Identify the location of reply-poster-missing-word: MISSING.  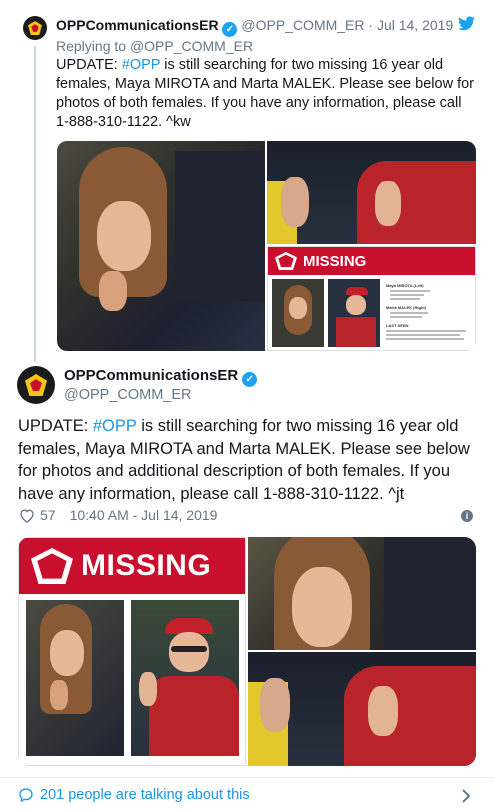
(335, 261).